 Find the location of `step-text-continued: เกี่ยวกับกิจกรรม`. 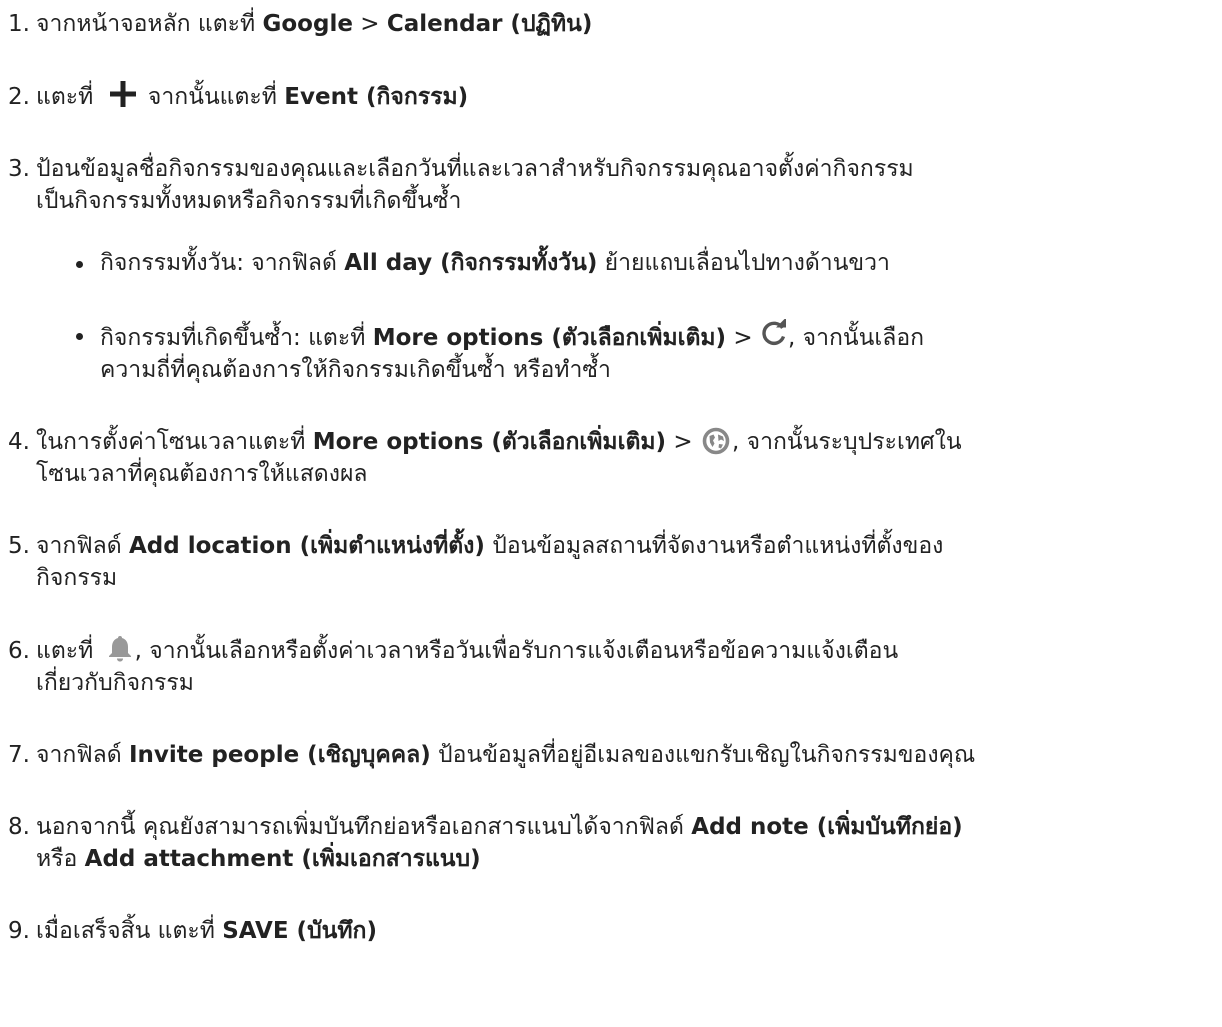

step-text-continued: เกี่ยวกับกิจกรรม is located at coordinates (115, 683).